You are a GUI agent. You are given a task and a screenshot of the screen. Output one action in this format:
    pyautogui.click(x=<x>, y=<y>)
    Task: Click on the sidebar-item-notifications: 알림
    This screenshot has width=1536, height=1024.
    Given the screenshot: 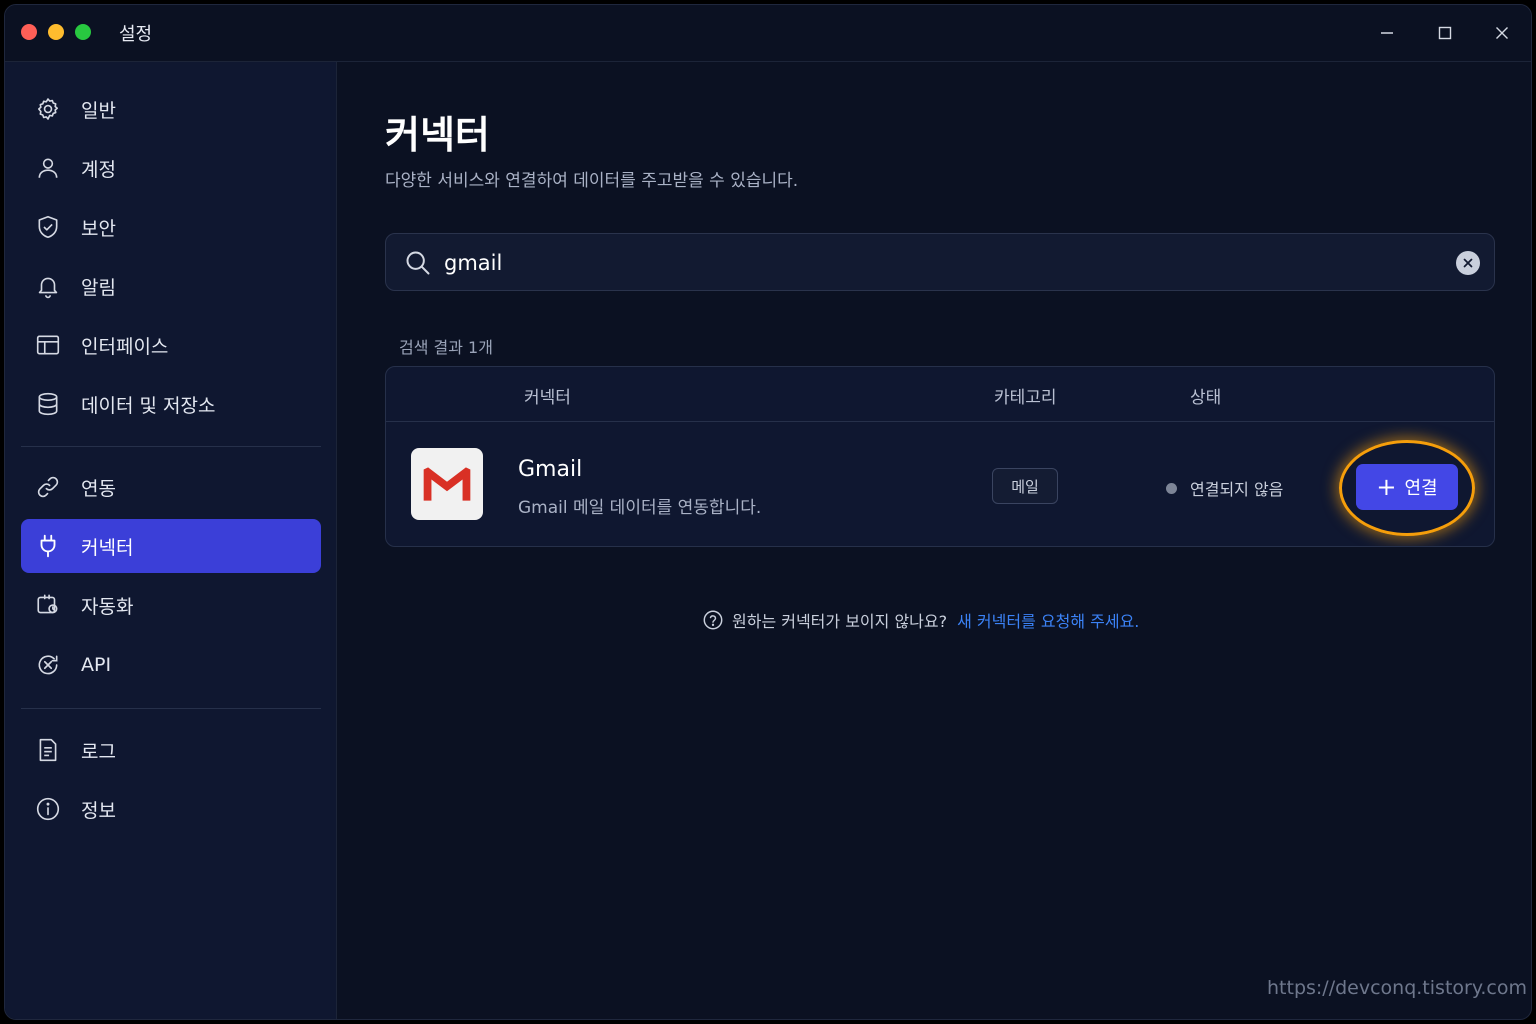 What is the action you would take?
    pyautogui.click(x=171, y=286)
    